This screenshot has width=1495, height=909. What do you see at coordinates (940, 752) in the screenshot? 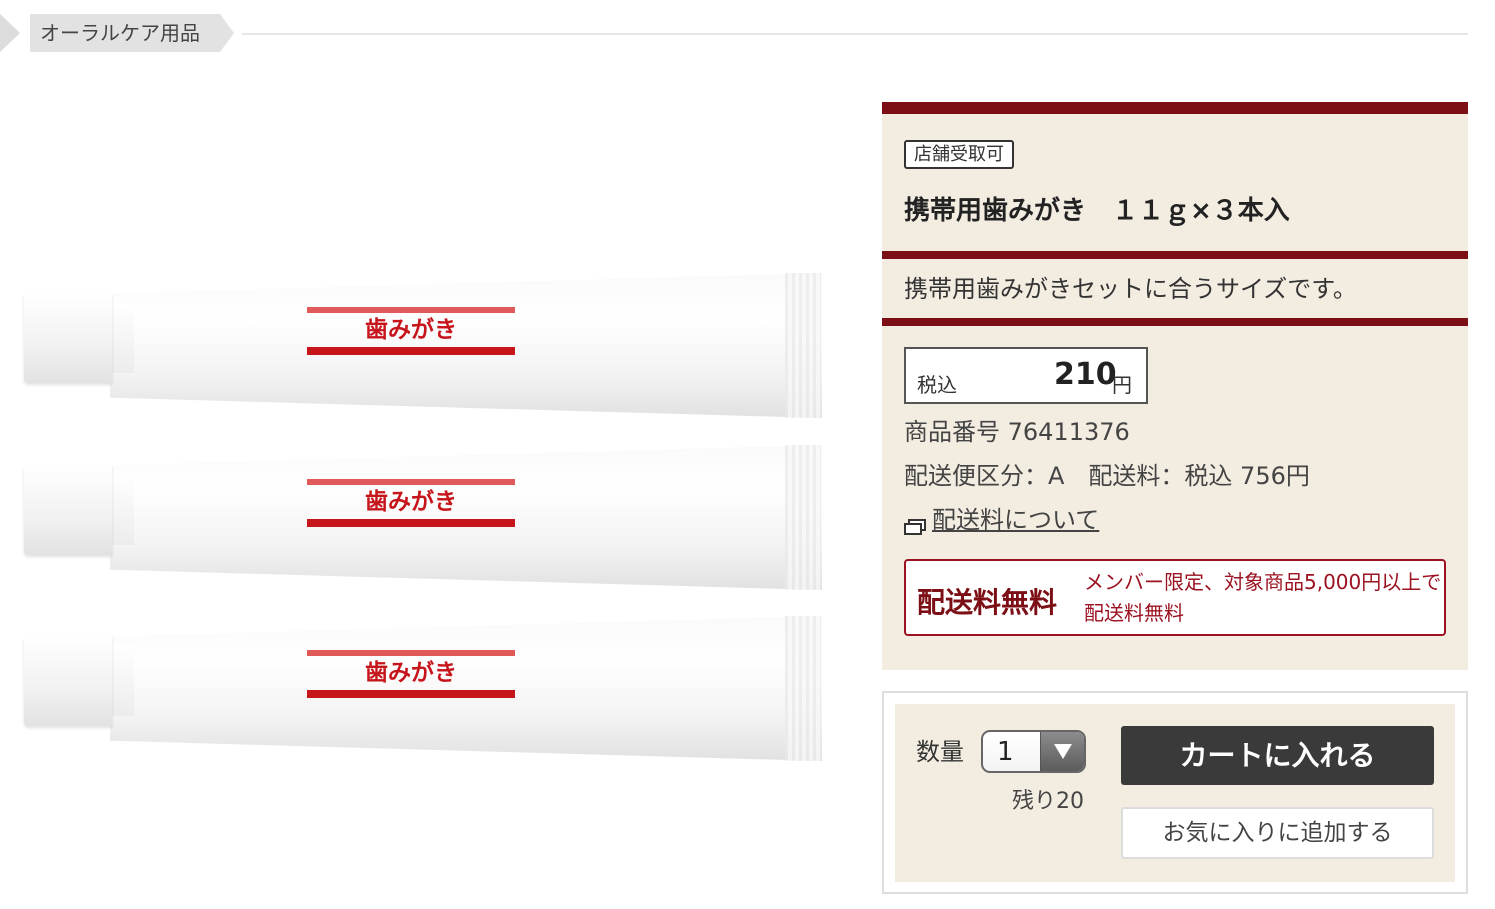
I see `quantity-label: 数量` at bounding box center [940, 752].